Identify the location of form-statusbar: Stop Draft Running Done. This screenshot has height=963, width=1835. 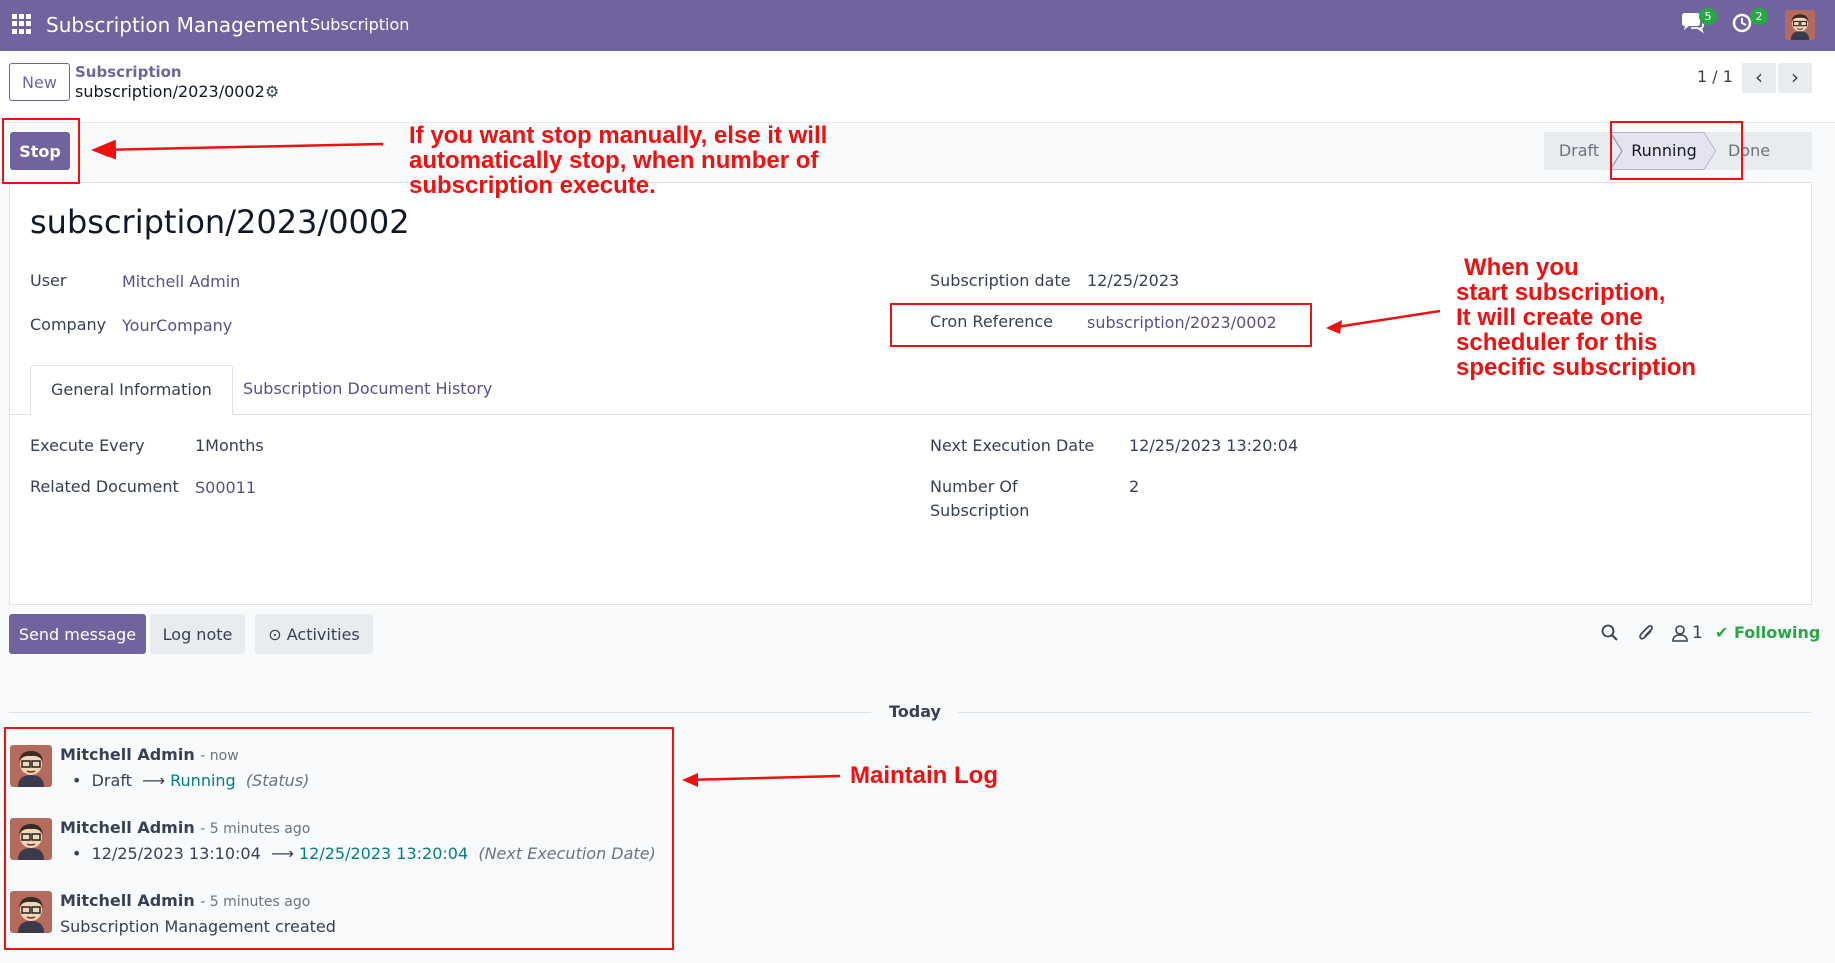
(917, 151).